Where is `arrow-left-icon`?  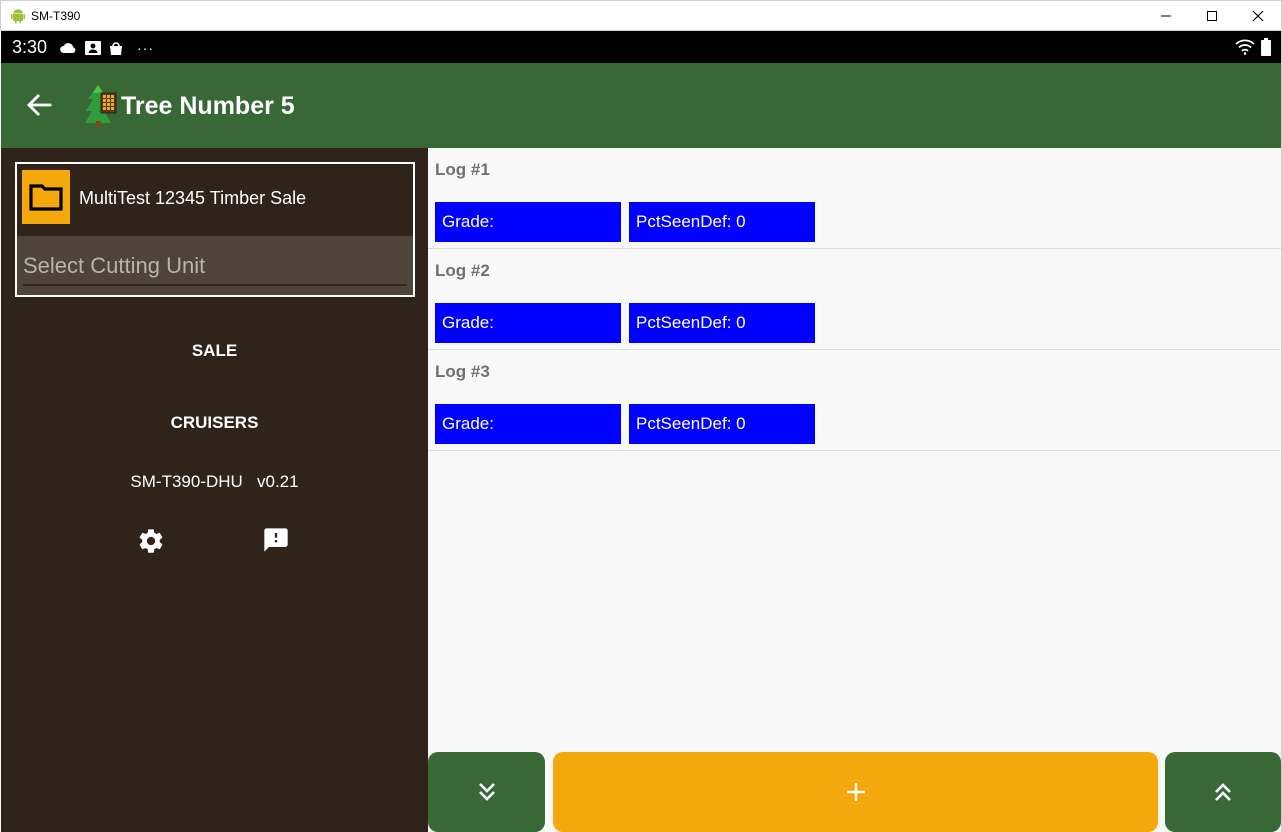 arrow-left-icon is located at coordinates (39, 105).